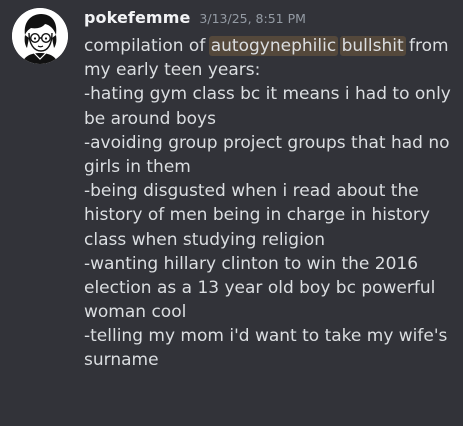  I want to click on message-line: -being disgusted when i read about the, so click(251, 191).